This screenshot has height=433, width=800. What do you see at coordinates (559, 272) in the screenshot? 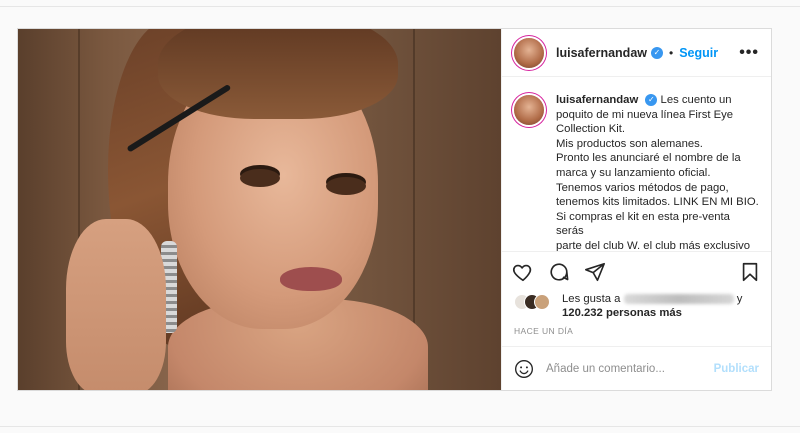
I see `comment-bubble-icon` at bounding box center [559, 272].